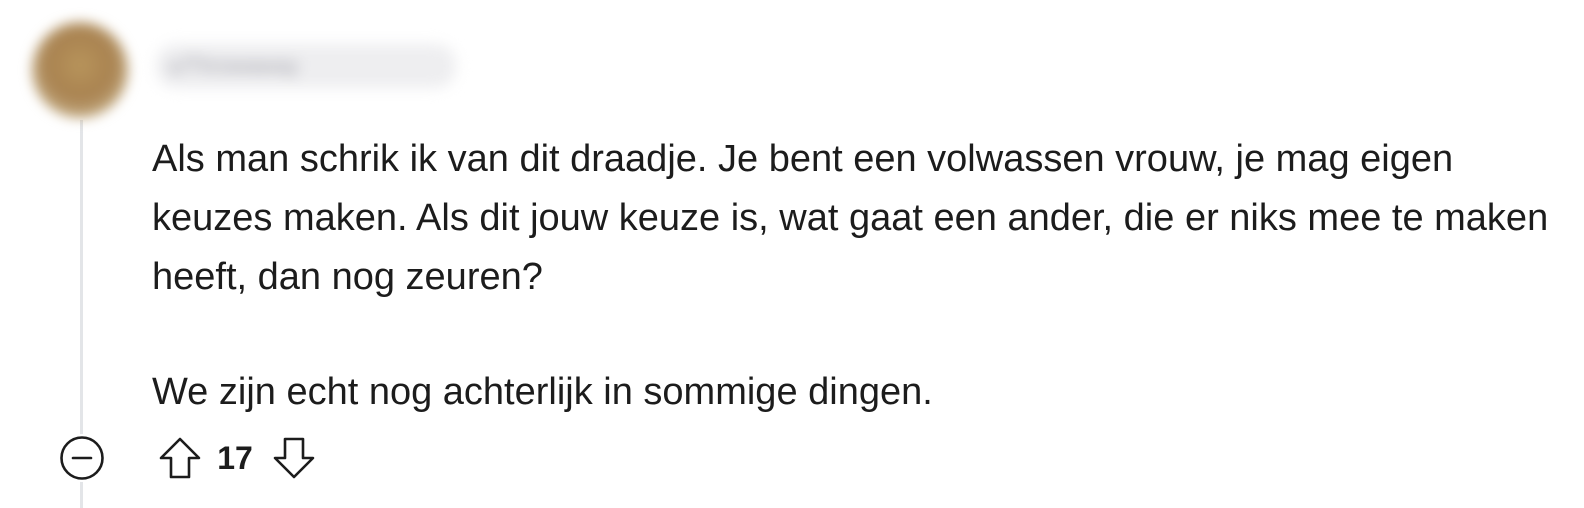 This screenshot has width=1584, height=508. I want to click on vote-score: 17, so click(235, 457).